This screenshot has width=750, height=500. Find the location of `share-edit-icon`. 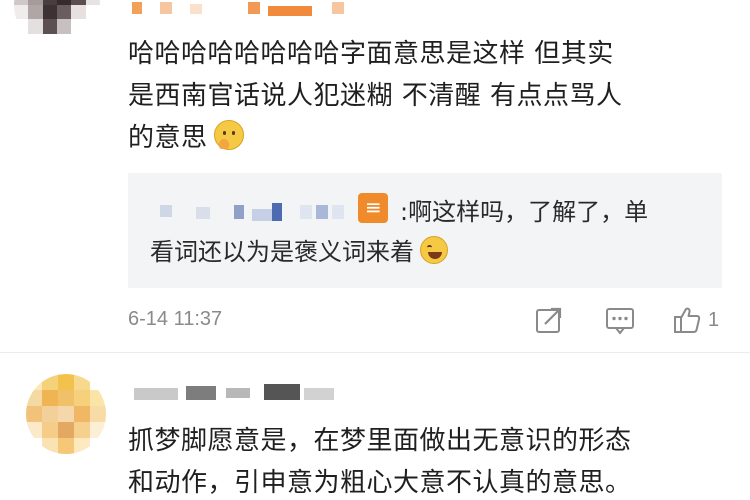

share-edit-icon is located at coordinates (549, 320).